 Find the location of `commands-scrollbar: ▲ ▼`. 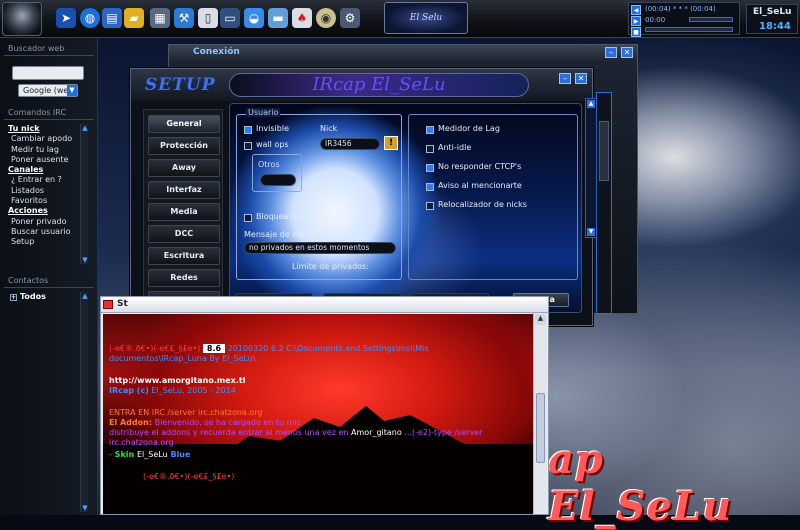

commands-scrollbar: ▲ ▼ is located at coordinates (84, 194).